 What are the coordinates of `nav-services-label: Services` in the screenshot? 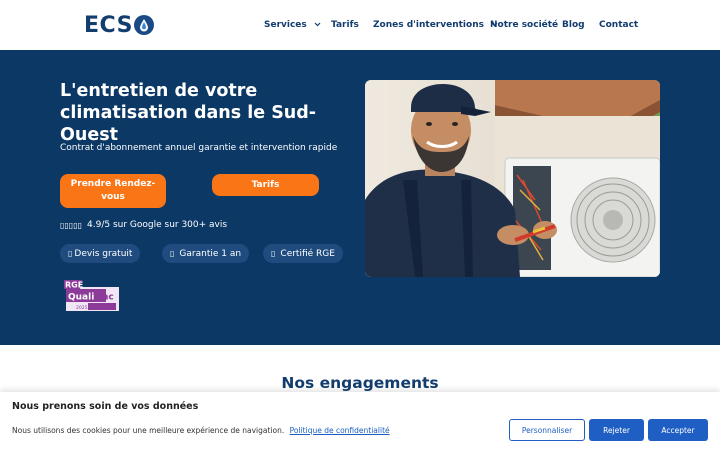 It's located at (285, 25).